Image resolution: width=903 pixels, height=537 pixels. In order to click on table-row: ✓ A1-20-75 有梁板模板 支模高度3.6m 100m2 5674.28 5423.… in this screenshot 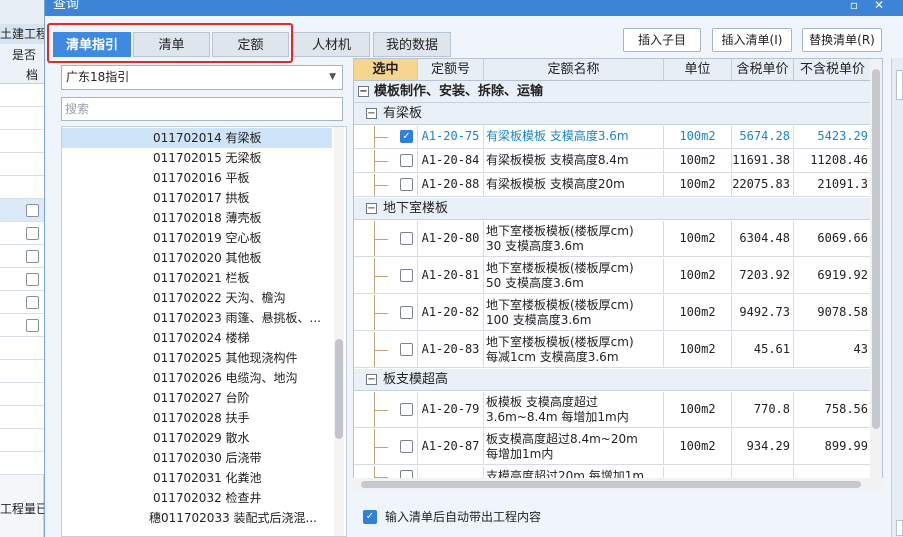, I will do `click(618, 137)`.